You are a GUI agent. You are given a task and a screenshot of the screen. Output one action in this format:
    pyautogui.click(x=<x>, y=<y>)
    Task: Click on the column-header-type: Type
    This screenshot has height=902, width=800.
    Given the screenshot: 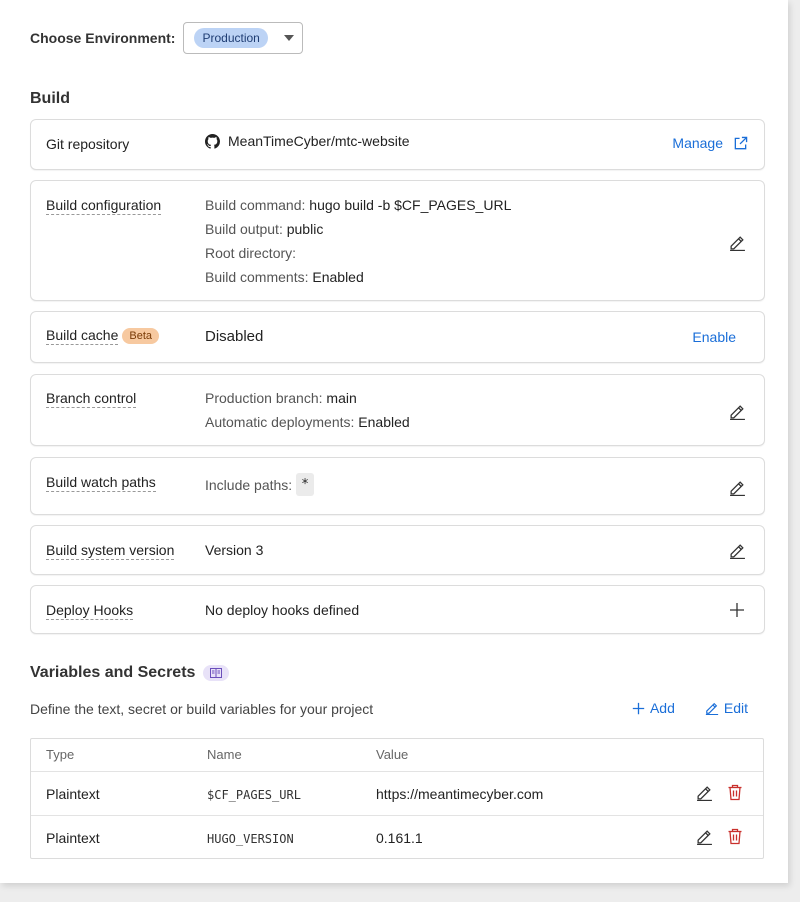 What is the action you would take?
    pyautogui.click(x=60, y=754)
    